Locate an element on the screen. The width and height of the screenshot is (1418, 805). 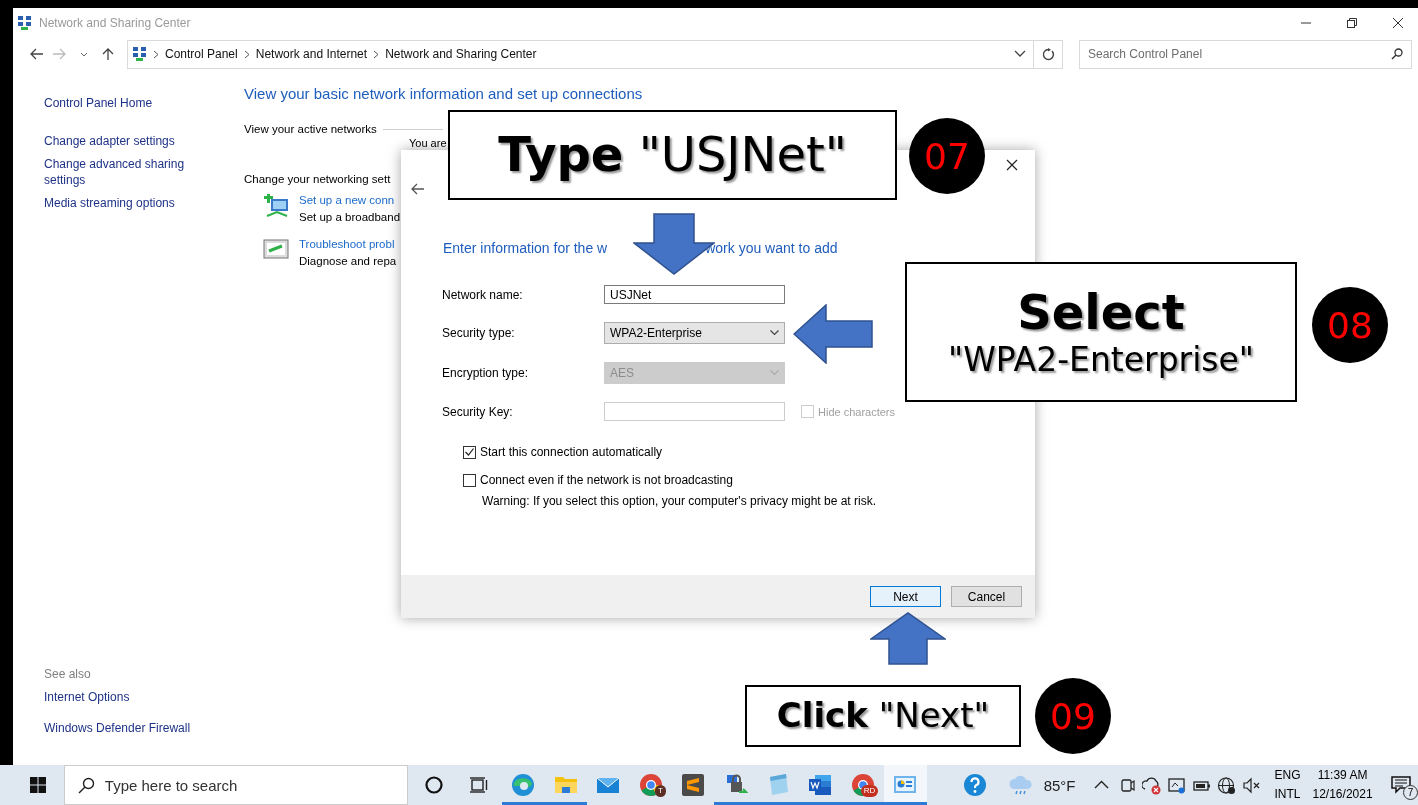
document-icon is located at coordinates (820, 785).